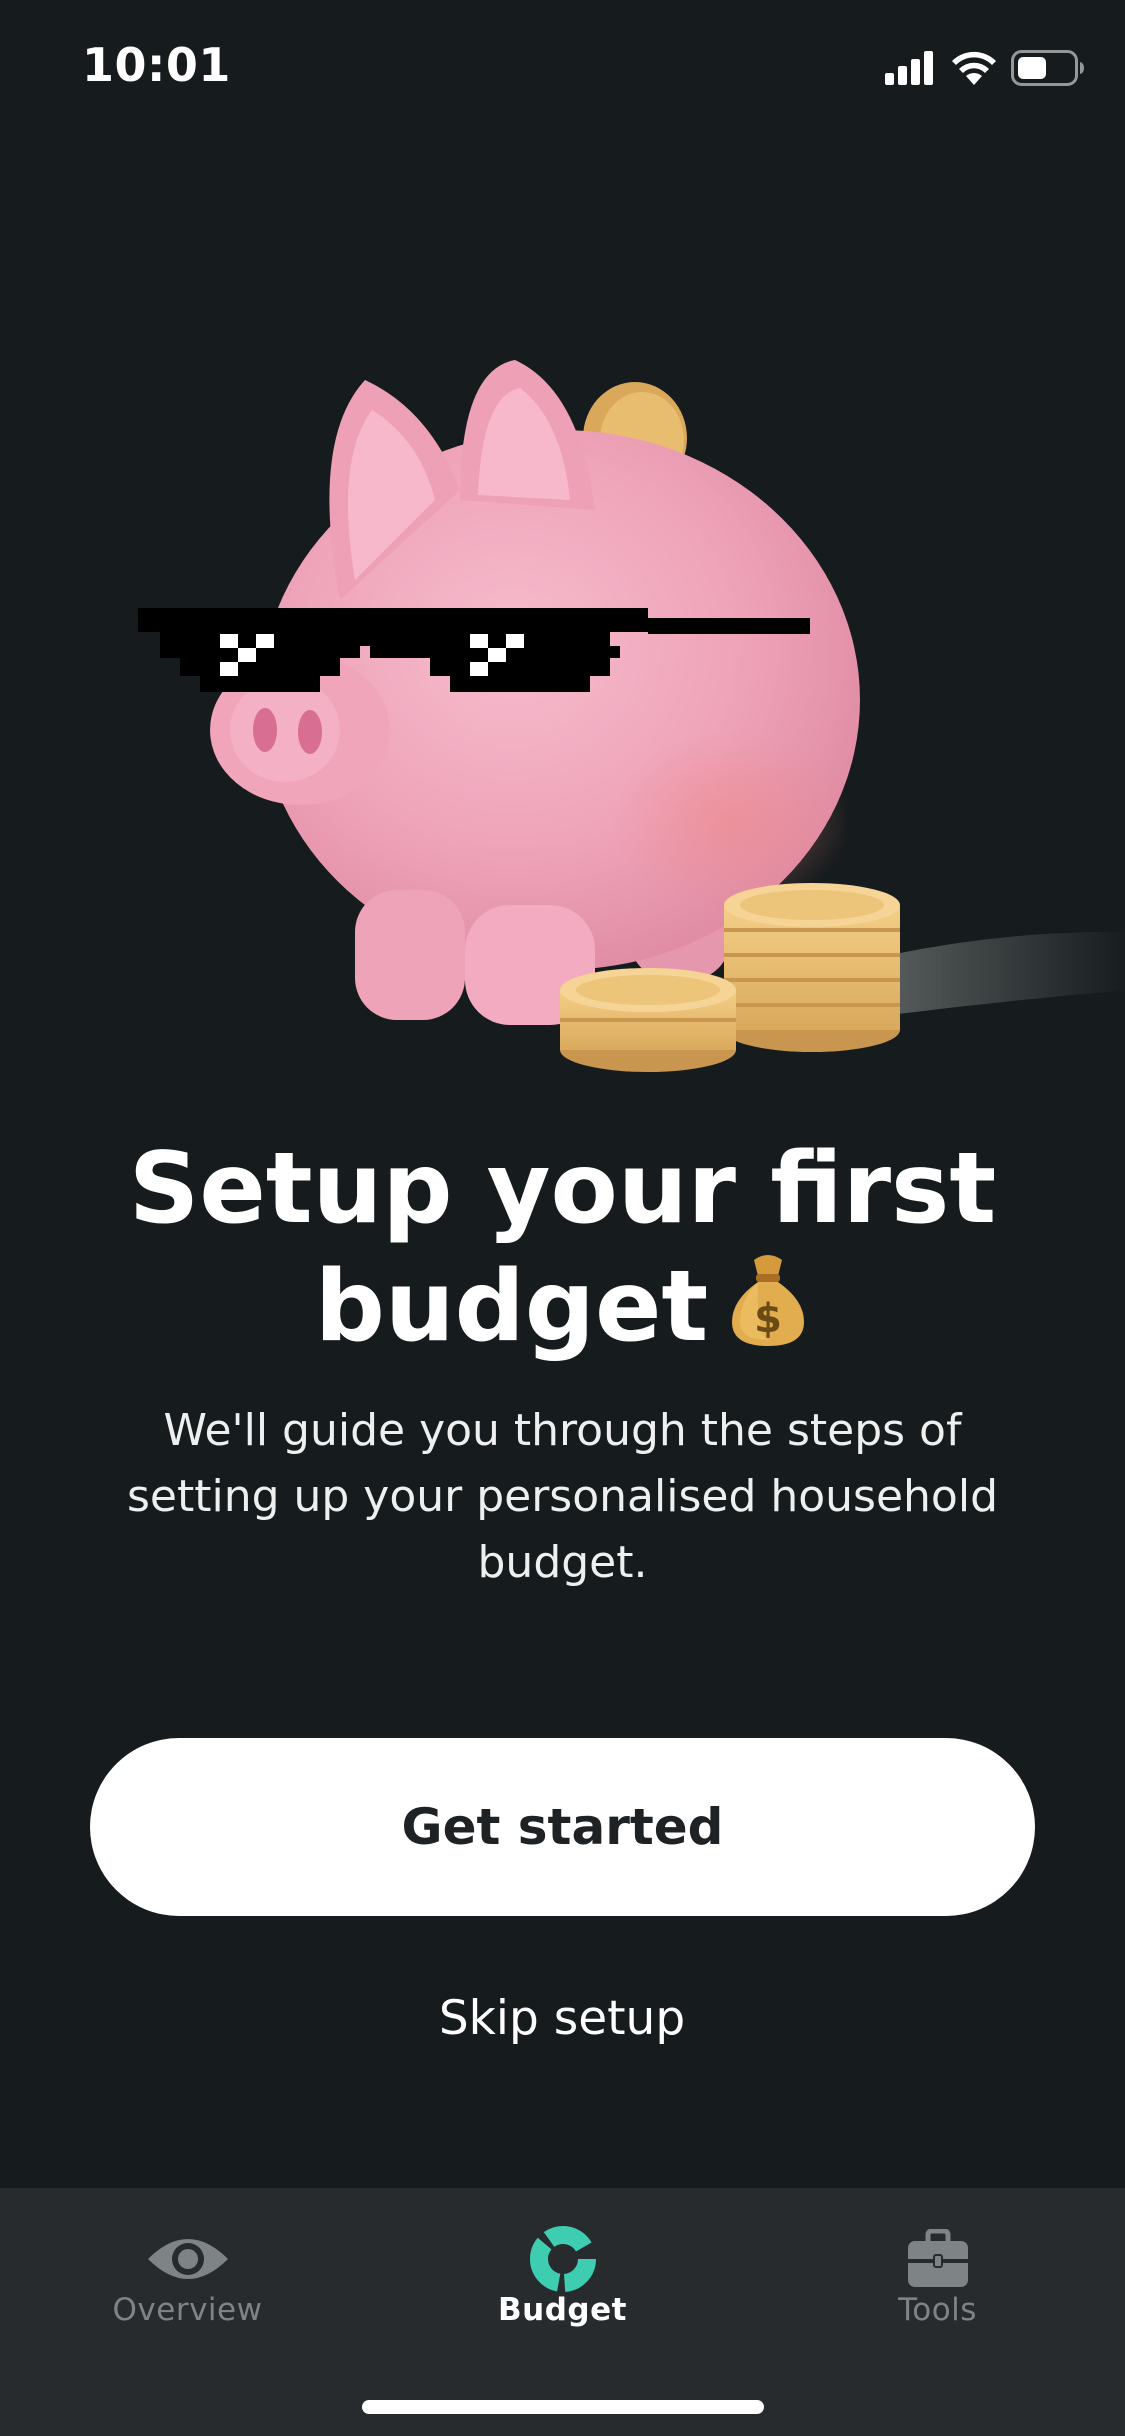 The width and height of the screenshot is (1125, 2436). I want to click on get-started-button: Get started, so click(562, 1827).